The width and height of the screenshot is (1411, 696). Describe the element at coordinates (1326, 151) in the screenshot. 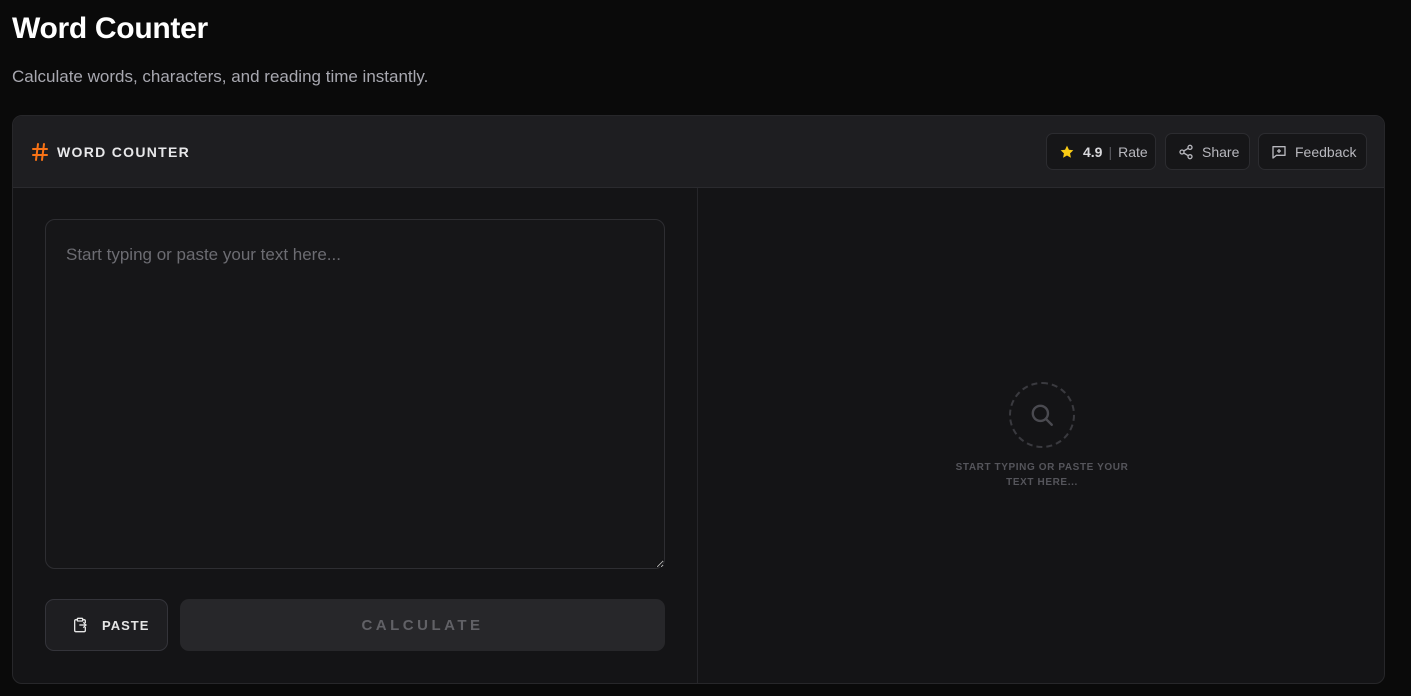

I see `feedback-label: Feedback` at that location.